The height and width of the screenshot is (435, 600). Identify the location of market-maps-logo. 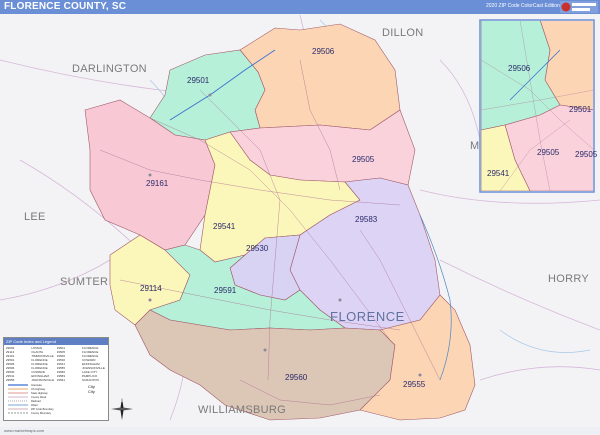
(579, 7).